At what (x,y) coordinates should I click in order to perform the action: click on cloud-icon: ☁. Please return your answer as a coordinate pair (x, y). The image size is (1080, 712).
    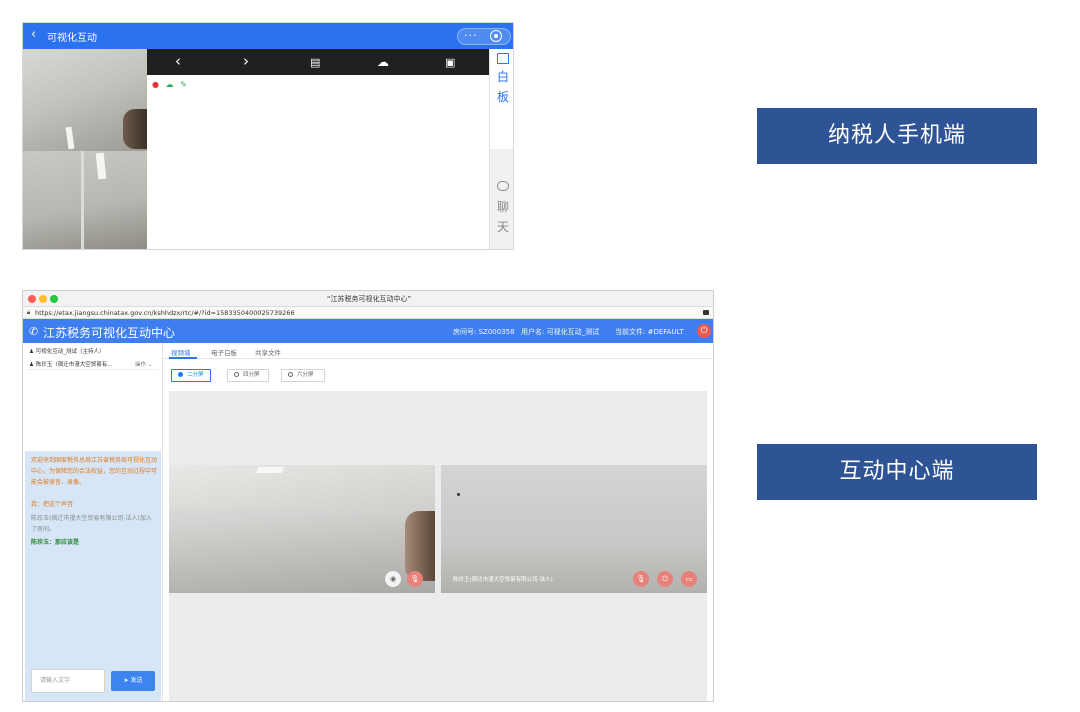
    Looking at the image, I should click on (170, 84).